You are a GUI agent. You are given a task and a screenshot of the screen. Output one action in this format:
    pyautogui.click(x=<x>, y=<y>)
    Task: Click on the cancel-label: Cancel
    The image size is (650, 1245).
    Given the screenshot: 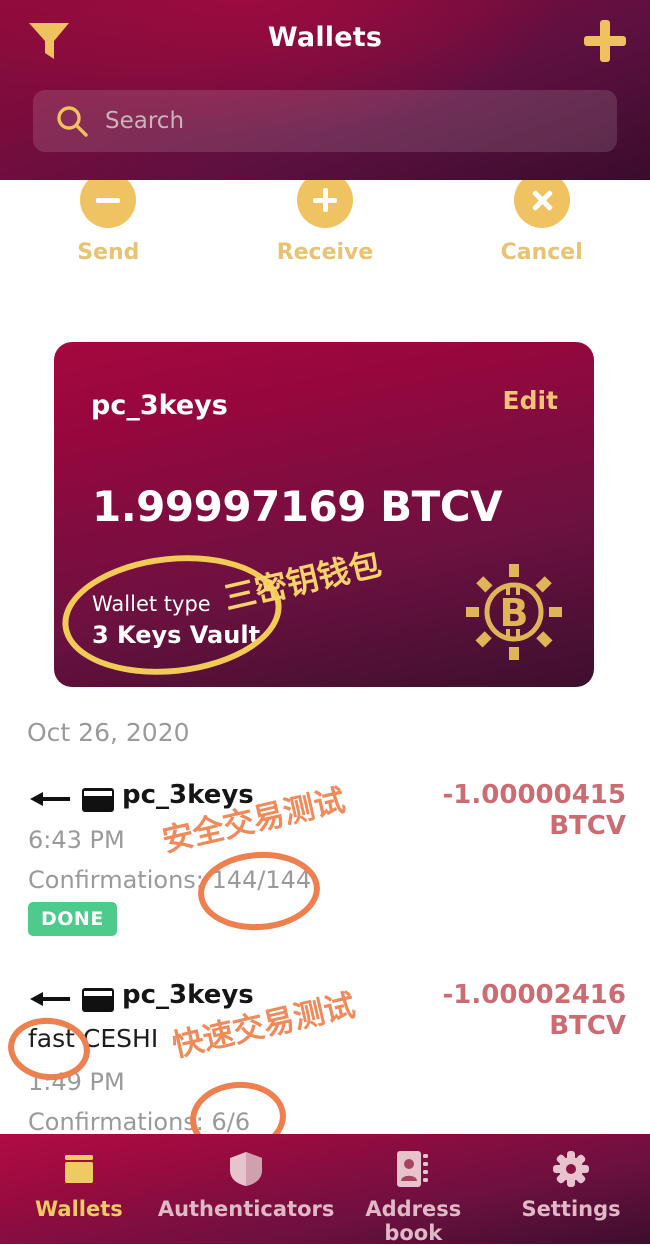 What is the action you would take?
    pyautogui.click(x=541, y=252)
    